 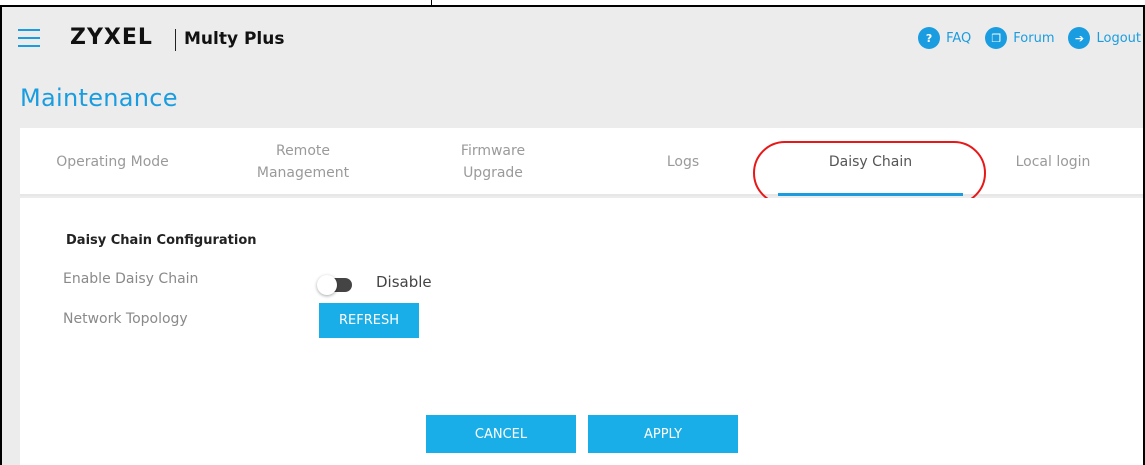 I want to click on active-tab-indicator, so click(x=870, y=194).